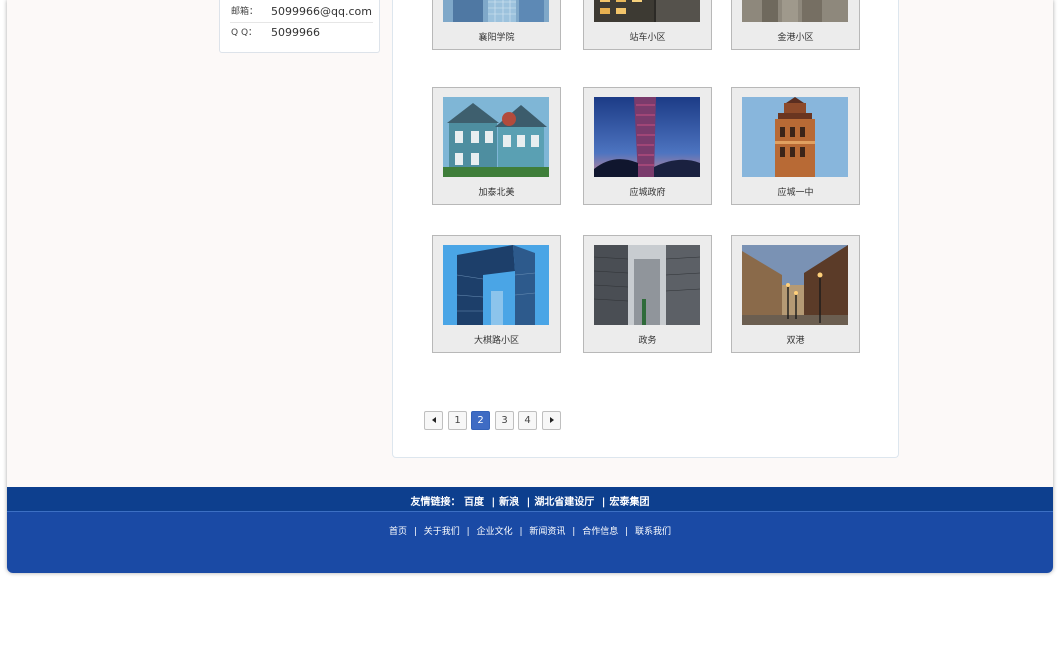 The image size is (1060, 672). I want to click on project-caption: 加泰北美, so click(496, 193).